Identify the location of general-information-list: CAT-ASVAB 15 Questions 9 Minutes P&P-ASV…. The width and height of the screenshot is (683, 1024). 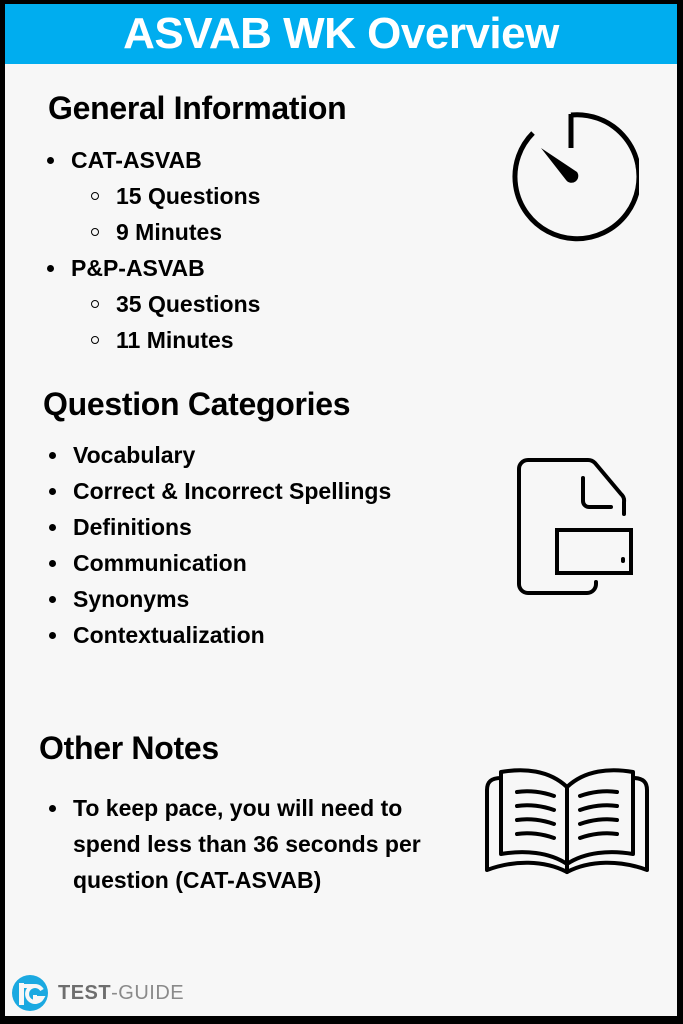
(153, 250).